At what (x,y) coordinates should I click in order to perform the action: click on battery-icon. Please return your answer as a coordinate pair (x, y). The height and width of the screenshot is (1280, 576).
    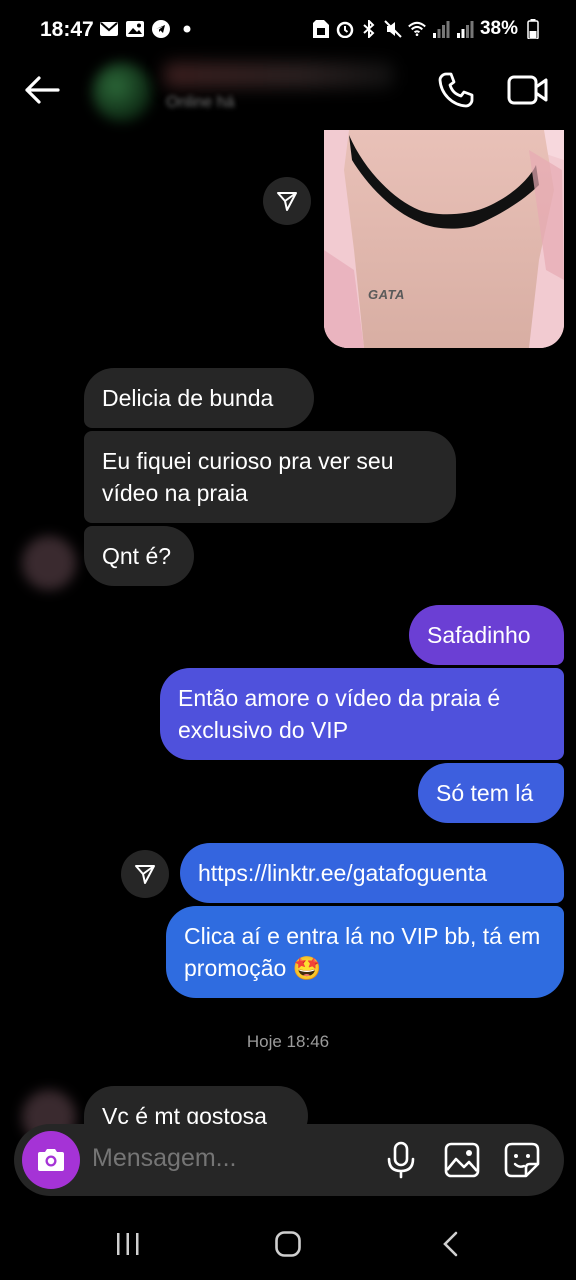
    Looking at the image, I should click on (533, 29).